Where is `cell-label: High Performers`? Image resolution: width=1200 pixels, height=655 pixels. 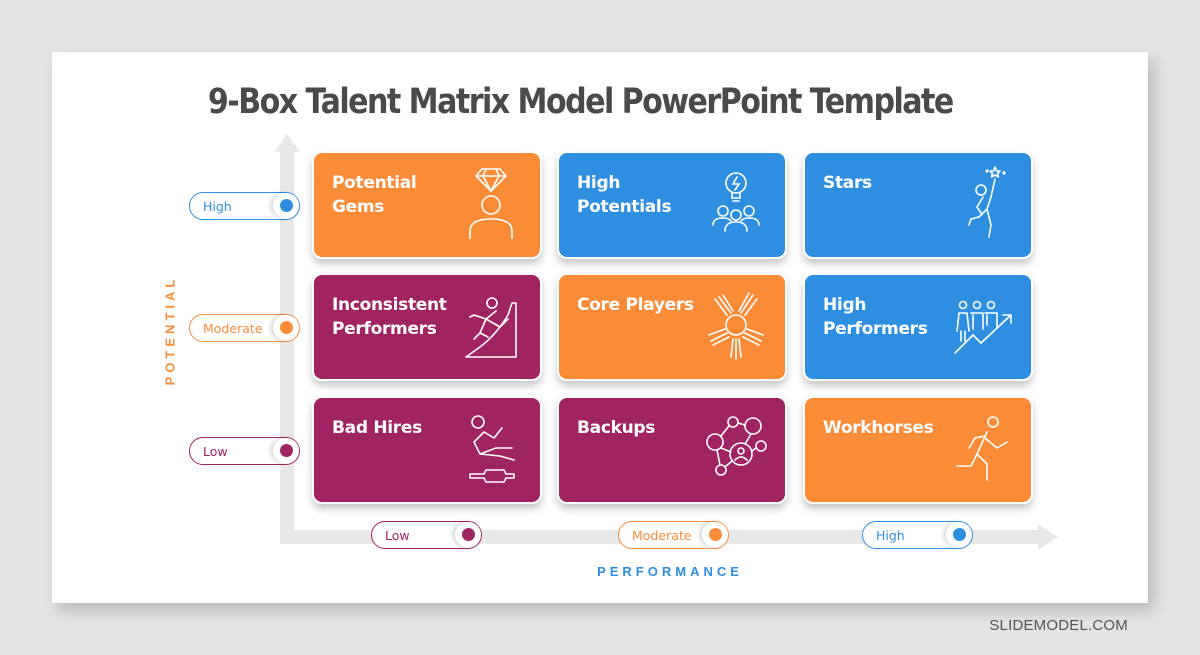
cell-label: High Performers is located at coordinates (875, 317).